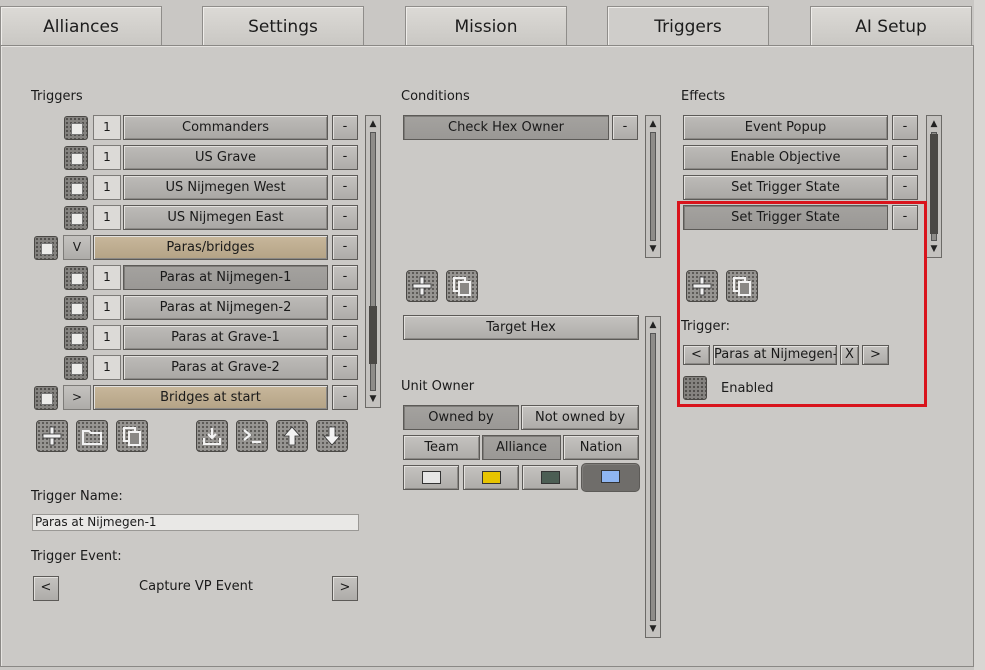 The width and height of the screenshot is (985, 670). What do you see at coordinates (506, 127) in the screenshot?
I see `condition-item: Check Hex Owner` at bounding box center [506, 127].